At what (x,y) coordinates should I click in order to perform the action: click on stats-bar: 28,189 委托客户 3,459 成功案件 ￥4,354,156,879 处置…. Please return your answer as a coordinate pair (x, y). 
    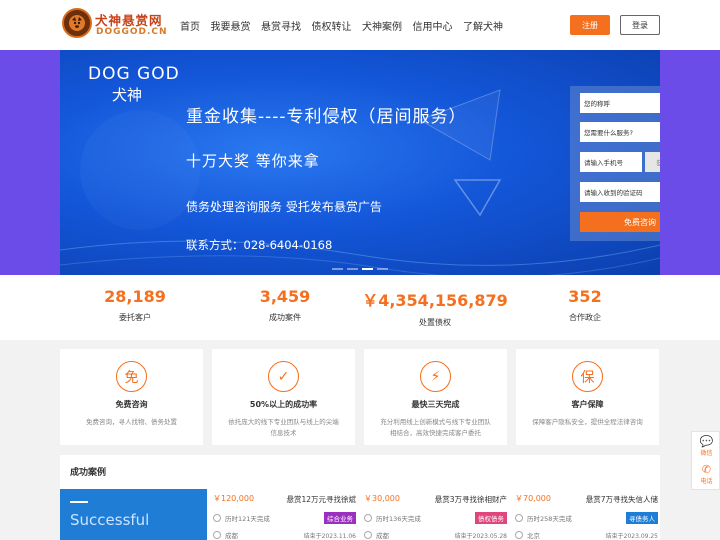
    Looking at the image, I should click on (360, 307).